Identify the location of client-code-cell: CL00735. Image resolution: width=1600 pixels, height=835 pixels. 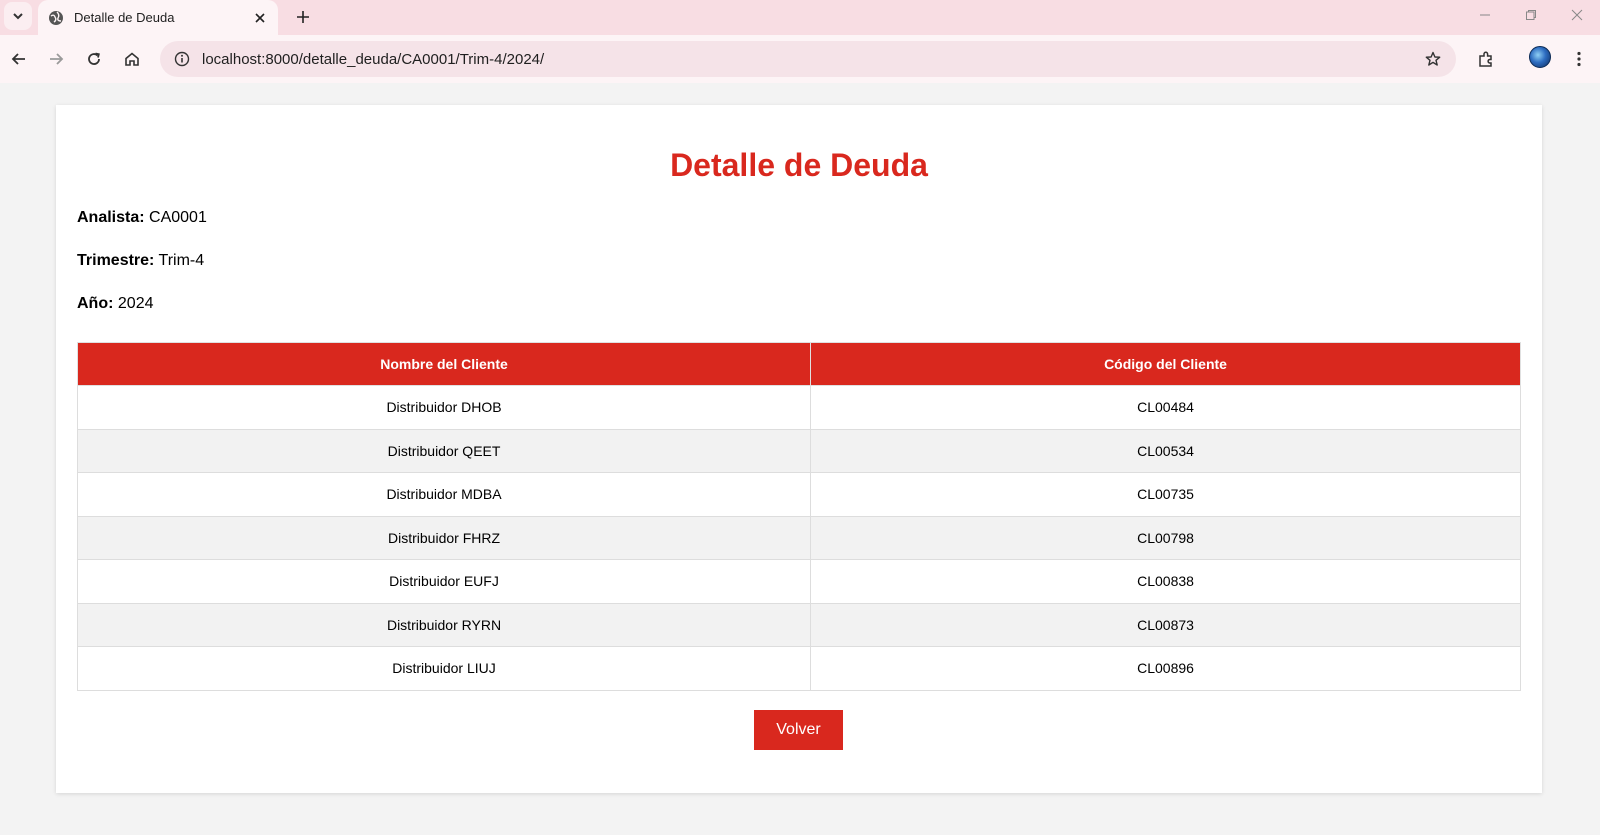
(1165, 494).